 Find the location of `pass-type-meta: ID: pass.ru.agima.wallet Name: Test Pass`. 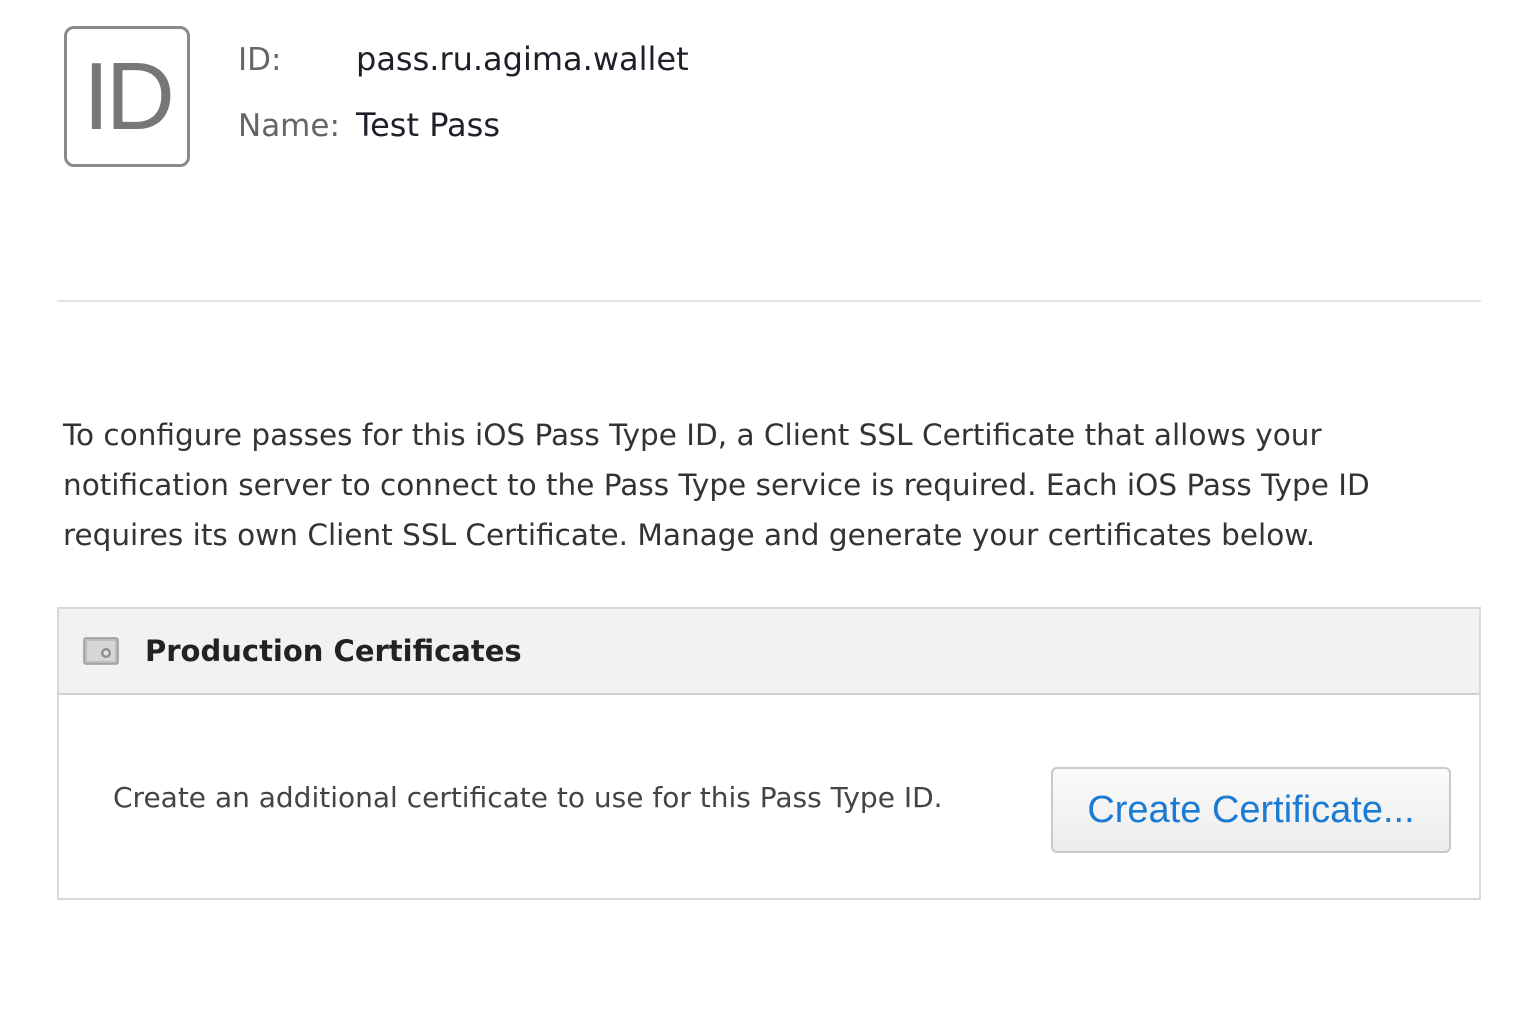

pass-type-meta: ID: pass.ru.agima.wallet Name: Test Pass is located at coordinates (463, 106).